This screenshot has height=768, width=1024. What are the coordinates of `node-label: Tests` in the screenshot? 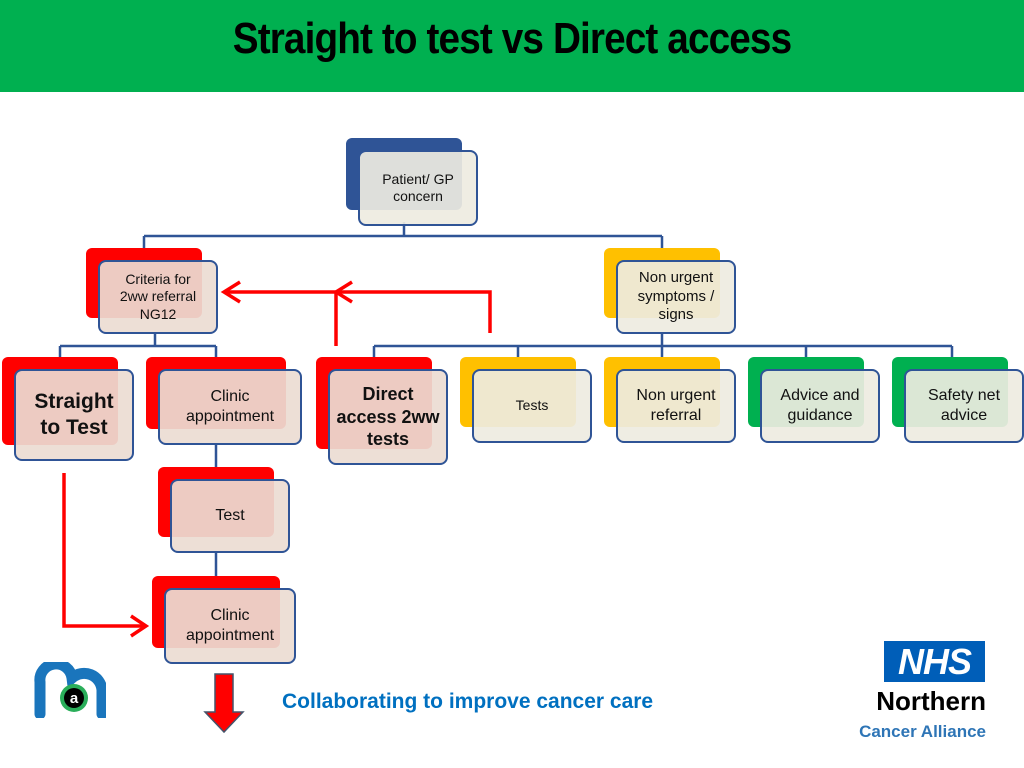 It's located at (532, 406).